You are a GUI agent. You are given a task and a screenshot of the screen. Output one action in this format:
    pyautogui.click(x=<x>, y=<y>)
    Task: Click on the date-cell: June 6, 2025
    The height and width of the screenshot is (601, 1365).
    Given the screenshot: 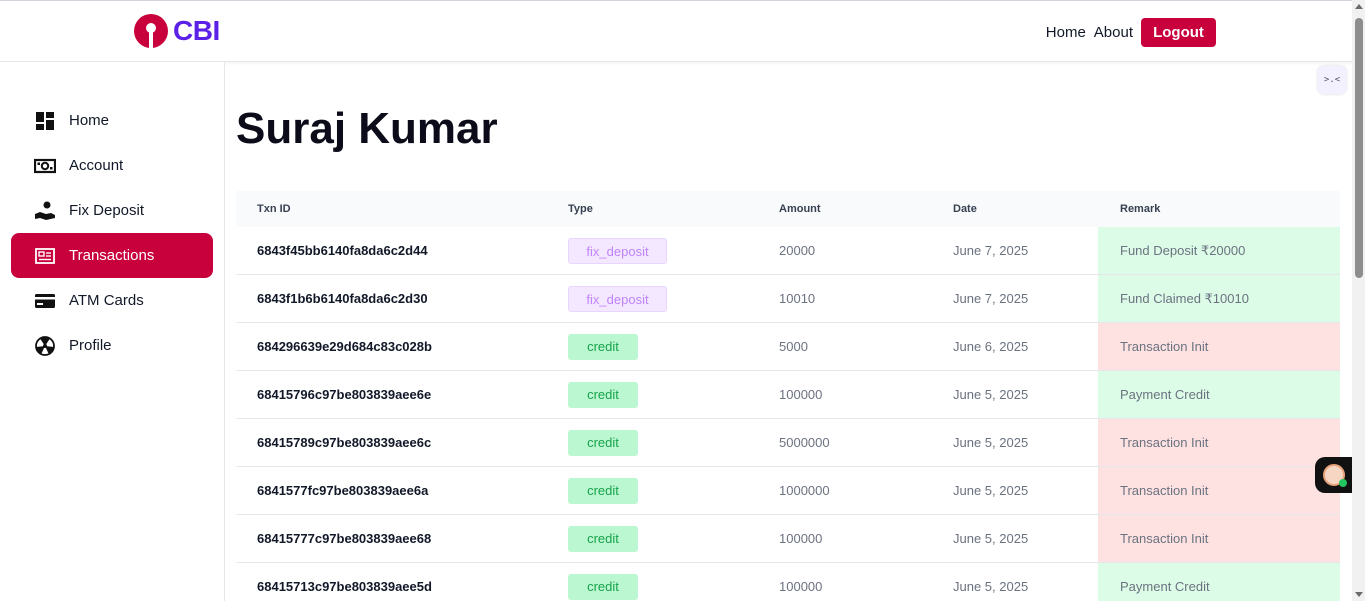 What is the action you would take?
    pyautogui.click(x=991, y=346)
    